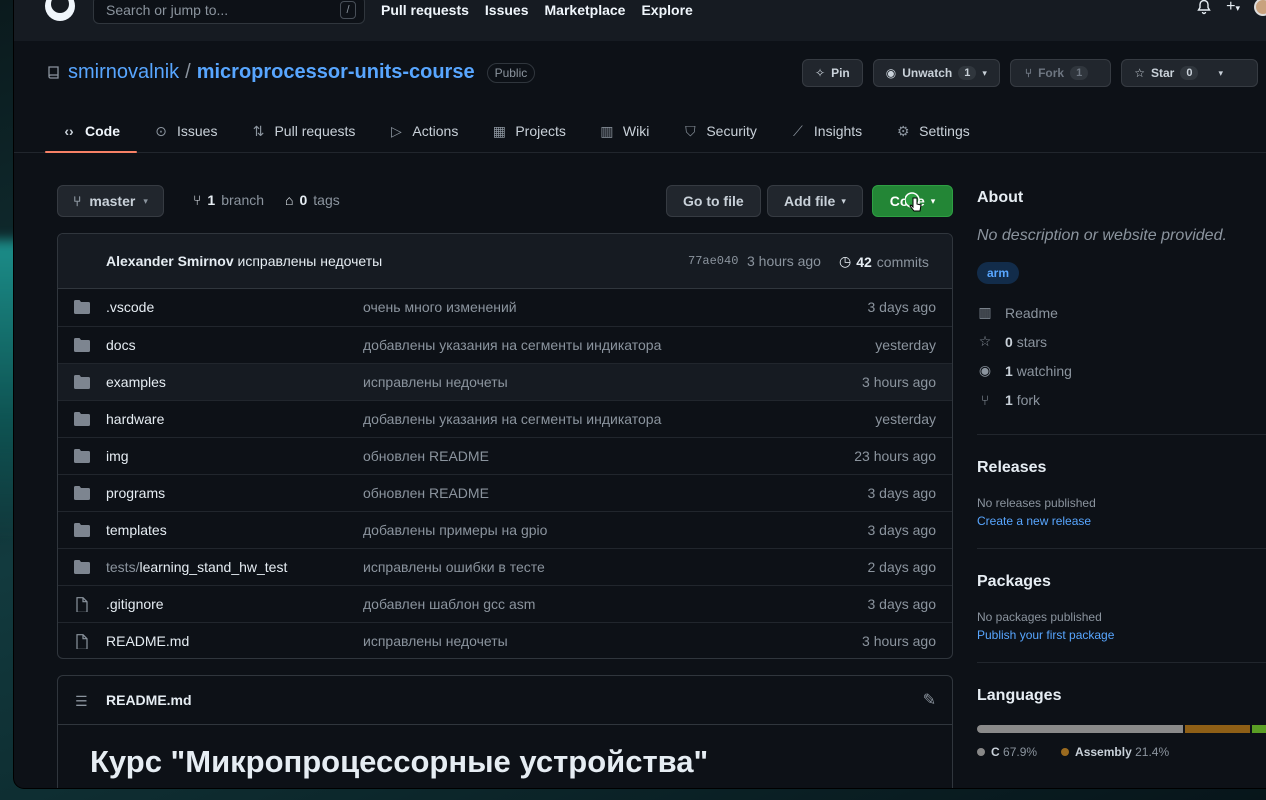 This screenshot has width=1266, height=800. I want to click on tab-projects: ▦ Projects, so click(529, 131).